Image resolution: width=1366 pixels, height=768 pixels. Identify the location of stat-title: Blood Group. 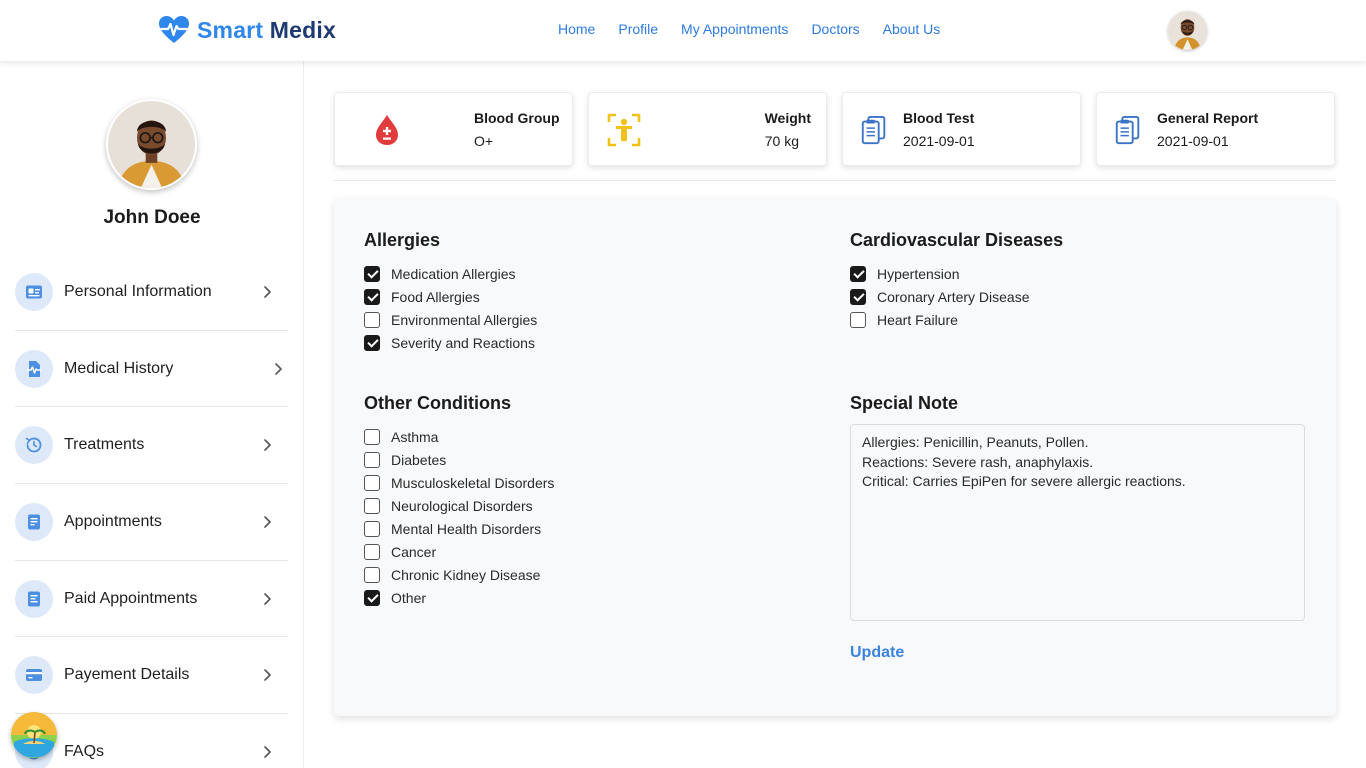
(517, 118).